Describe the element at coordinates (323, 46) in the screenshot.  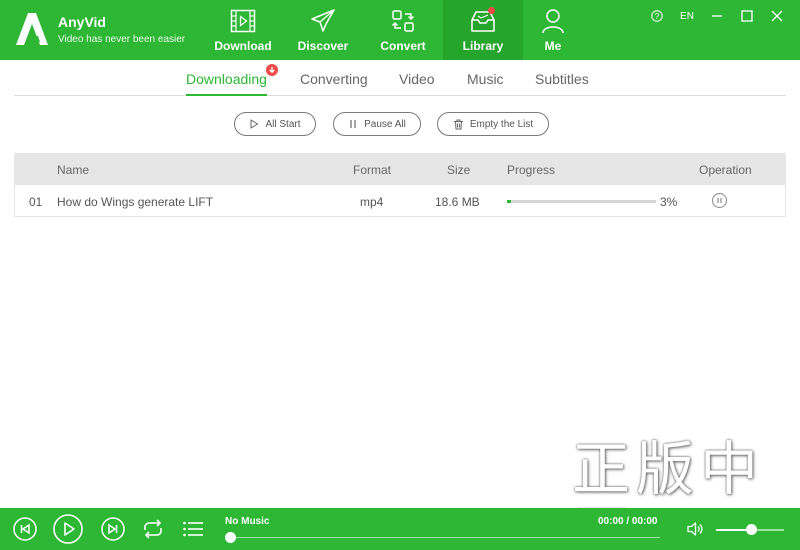
I see `nav-discover-label: Discover` at that location.